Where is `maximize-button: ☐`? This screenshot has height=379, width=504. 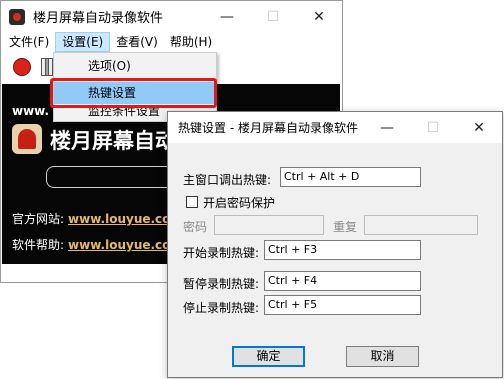
maximize-button: ☐ is located at coordinates (273, 16).